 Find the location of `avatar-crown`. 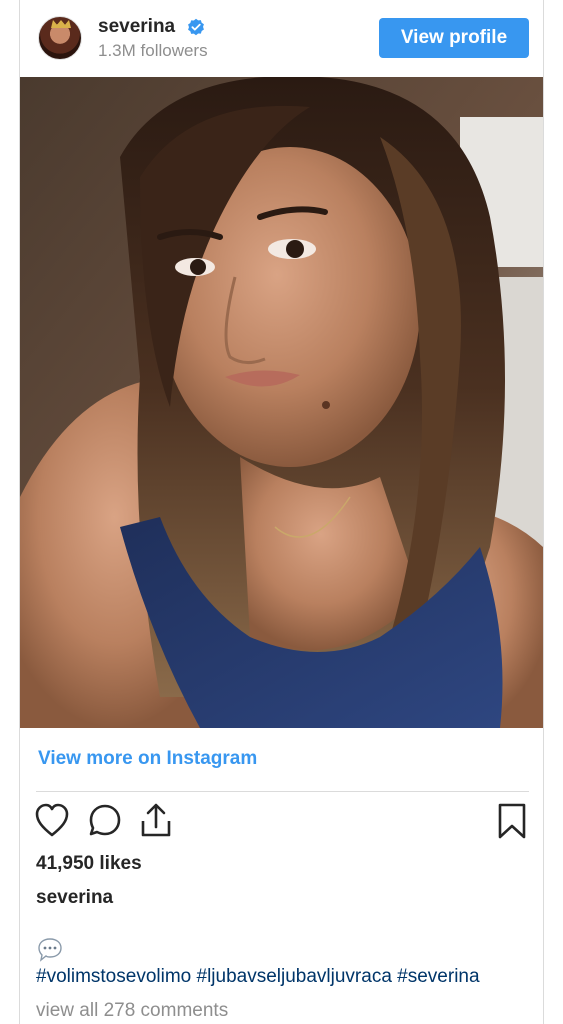

avatar-crown is located at coordinates (61, 24).